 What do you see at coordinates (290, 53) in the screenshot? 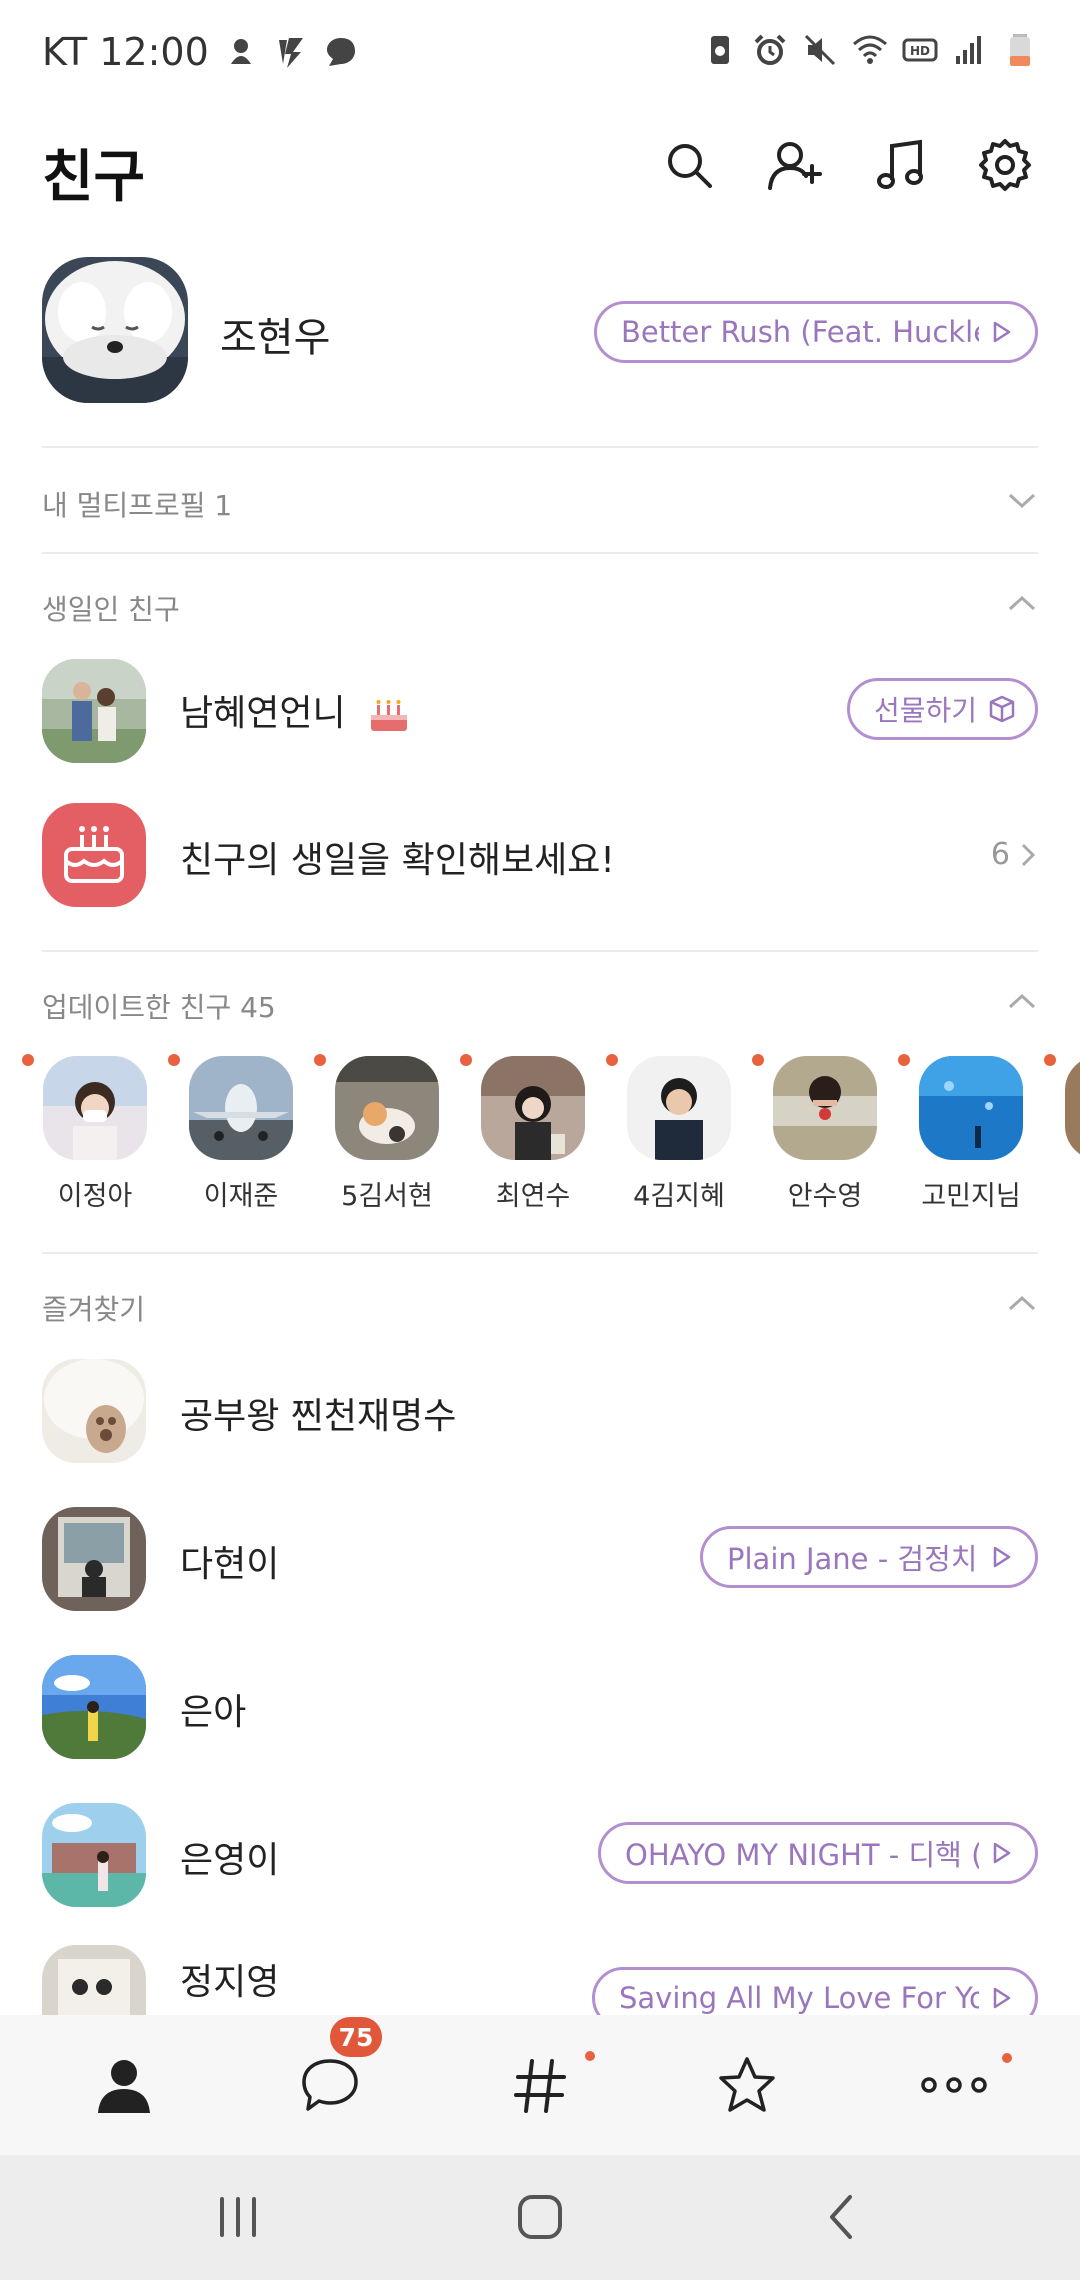
I see `notification-bolt-icon` at bounding box center [290, 53].